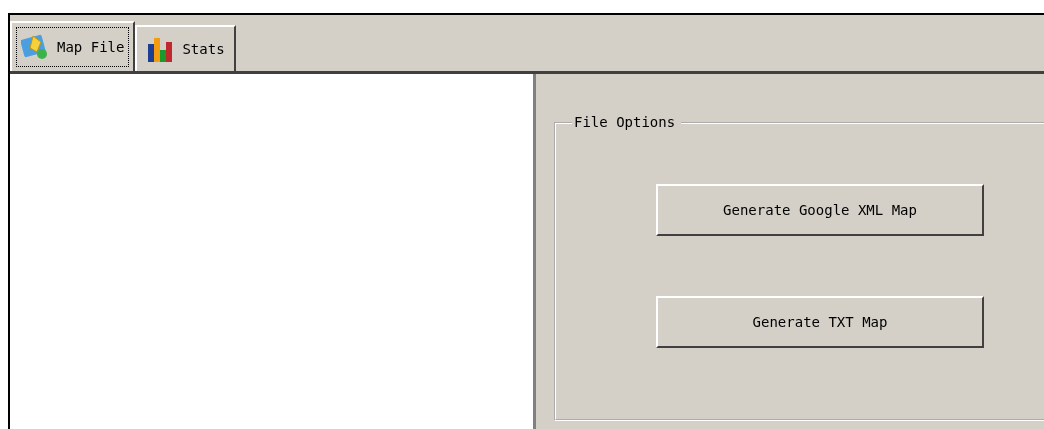  What do you see at coordinates (160, 49) in the screenshot?
I see `bar-chart-icon` at bounding box center [160, 49].